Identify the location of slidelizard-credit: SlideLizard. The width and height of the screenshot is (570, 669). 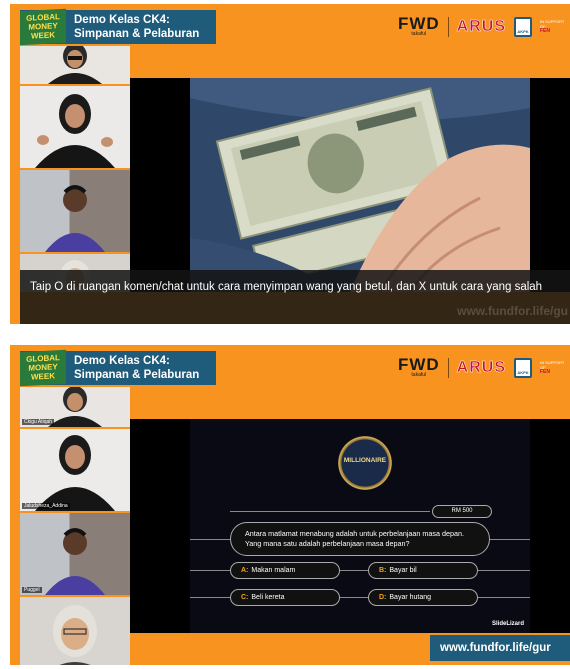
(507, 624).